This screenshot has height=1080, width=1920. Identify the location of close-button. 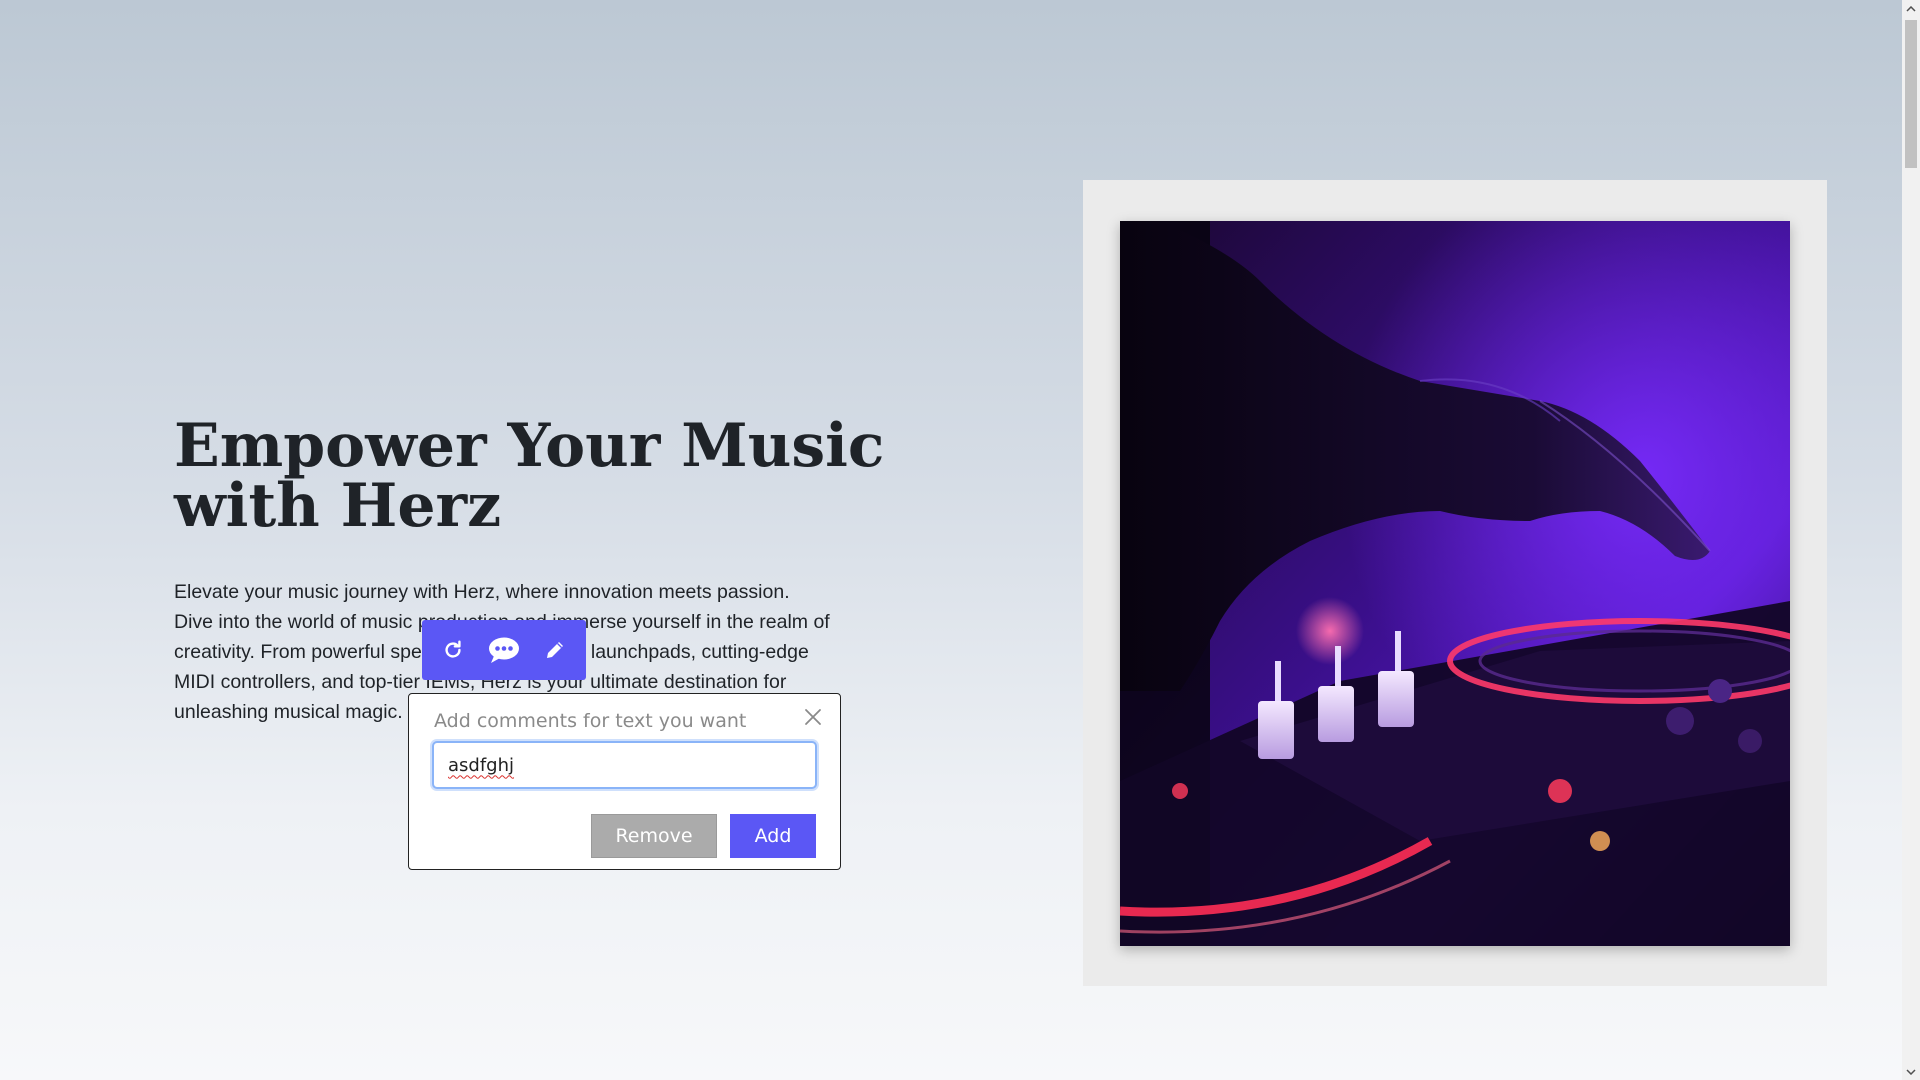
(813, 717).